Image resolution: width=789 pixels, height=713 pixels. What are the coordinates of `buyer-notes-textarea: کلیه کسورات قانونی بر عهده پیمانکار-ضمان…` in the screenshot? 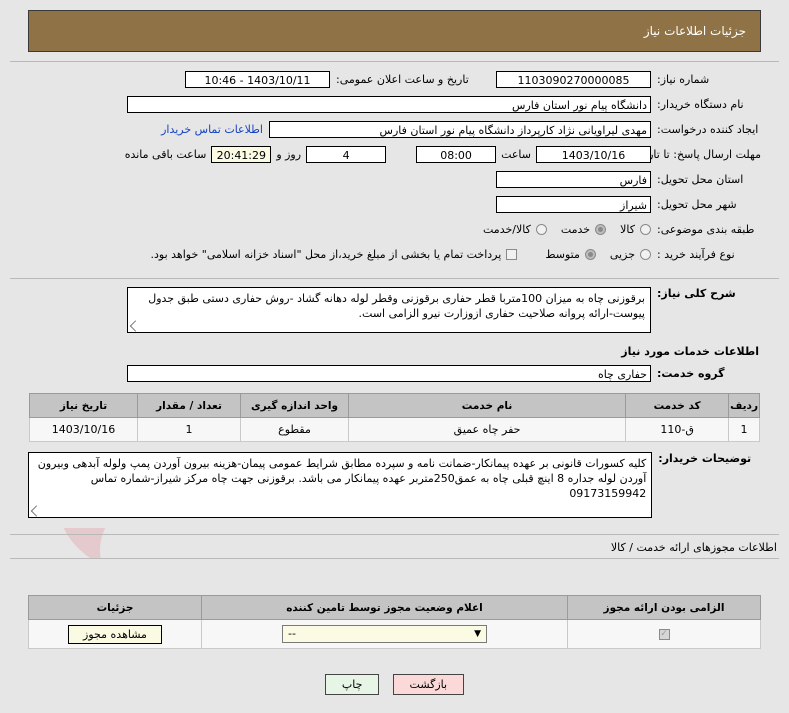 It's located at (340, 485).